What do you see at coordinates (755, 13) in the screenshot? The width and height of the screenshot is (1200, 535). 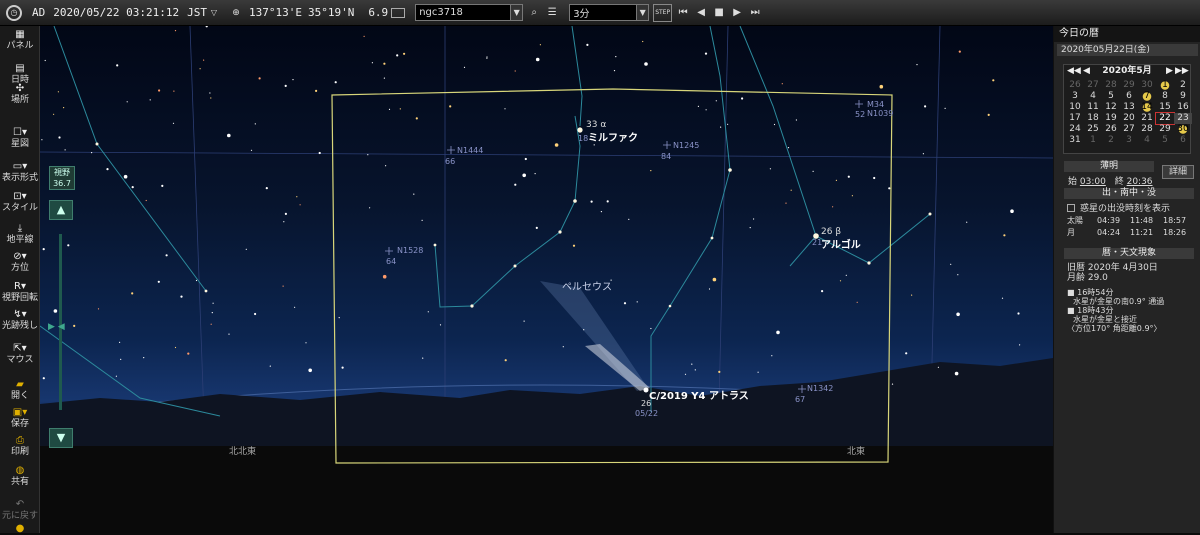 I see `skip-forward-icon: ⏭` at bounding box center [755, 13].